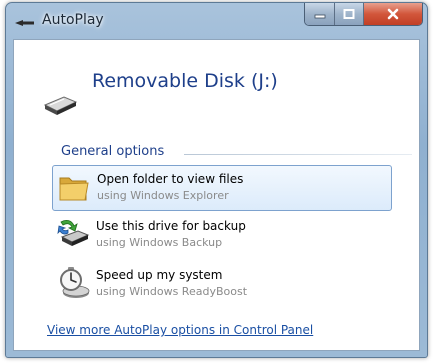 The width and height of the screenshot is (434, 363). I want to click on maximize-icon, so click(349, 14).